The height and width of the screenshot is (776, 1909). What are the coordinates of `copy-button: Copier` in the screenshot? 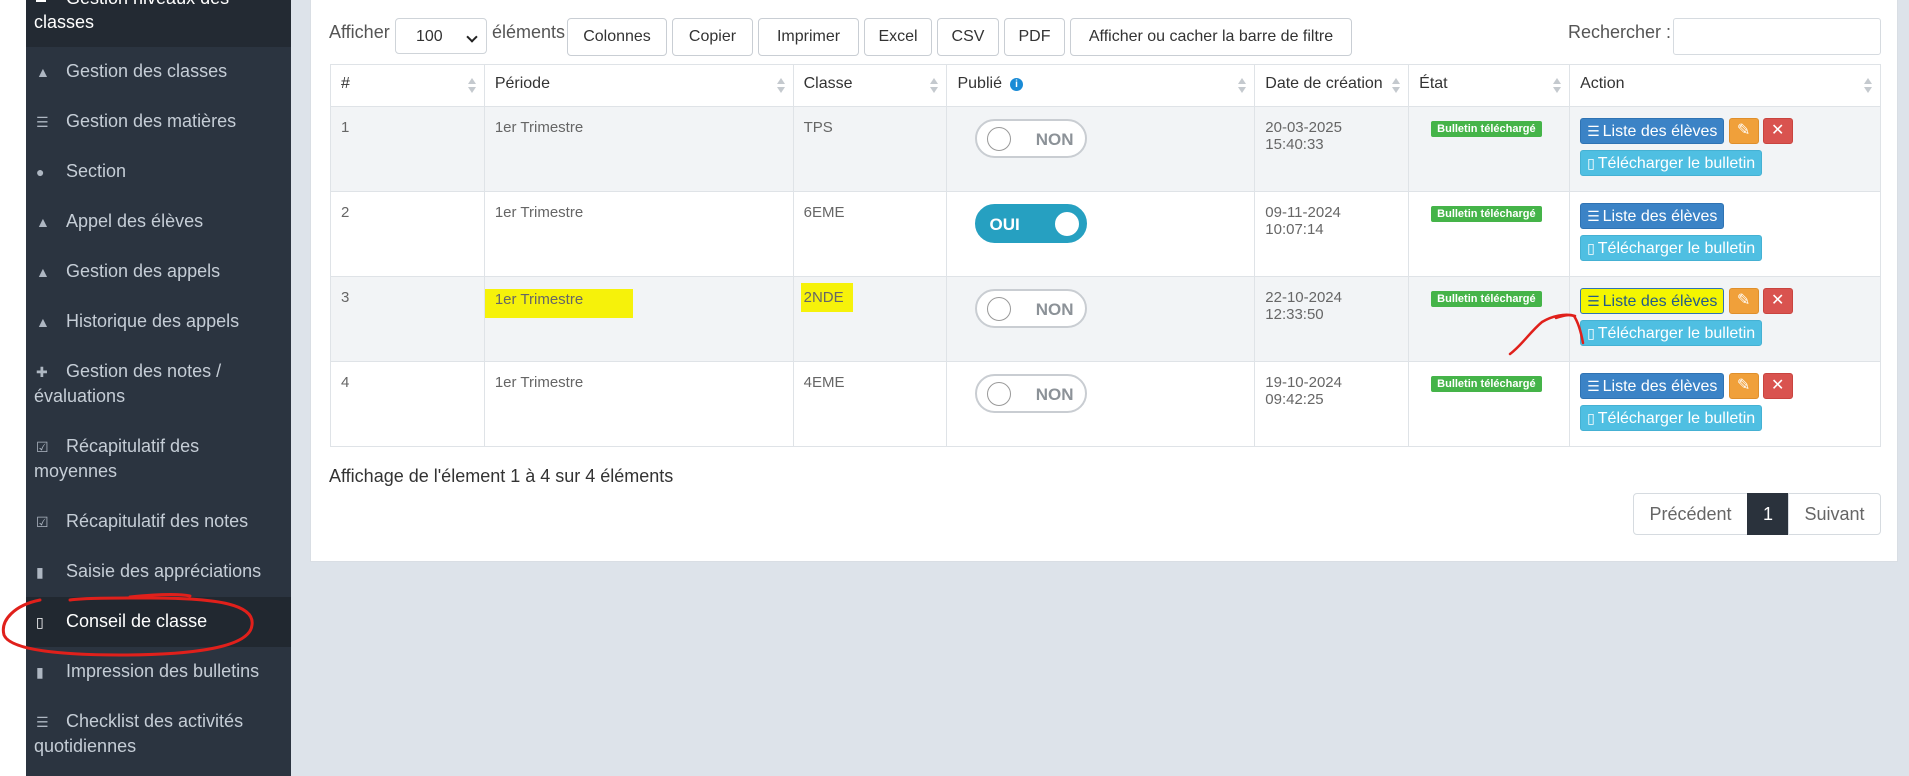 It's located at (712, 37).